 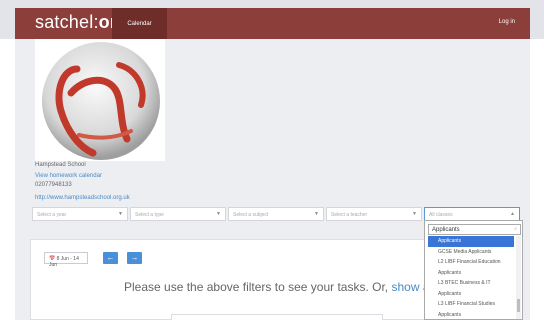 I want to click on teacher-select-label: Select a teacher, so click(x=349, y=215).